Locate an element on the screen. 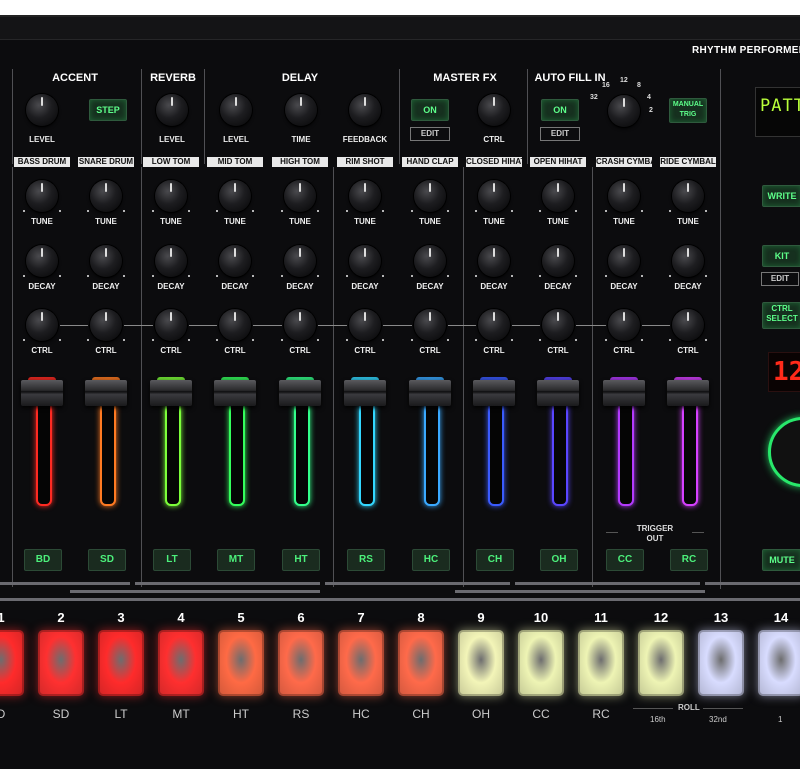  mute-button: MUTE is located at coordinates (781, 560).